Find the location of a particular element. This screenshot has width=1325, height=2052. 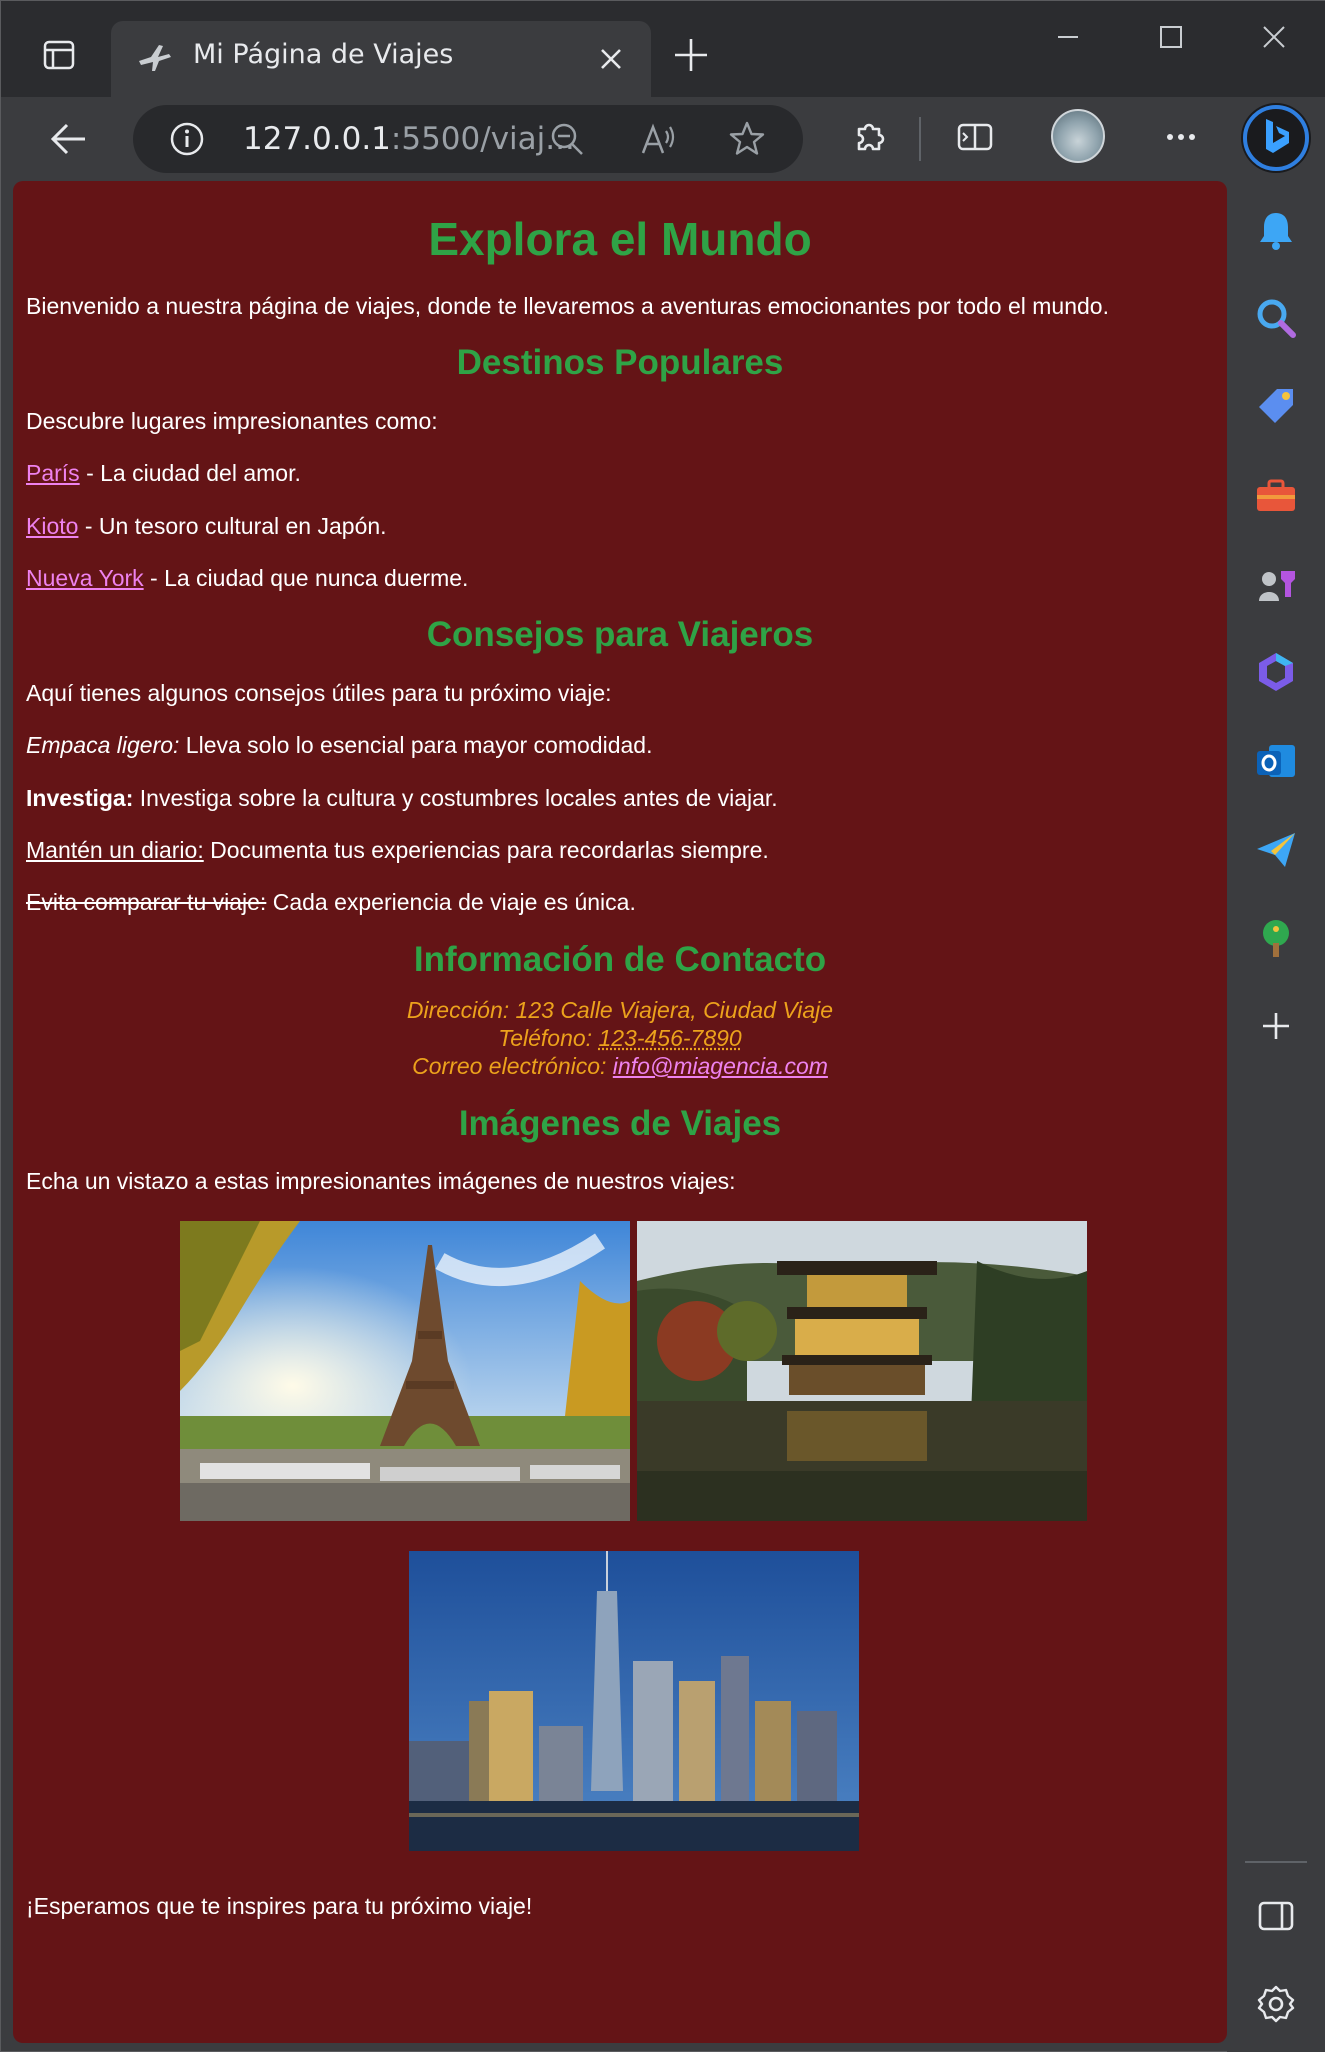

info-icon is located at coordinates (187, 139).